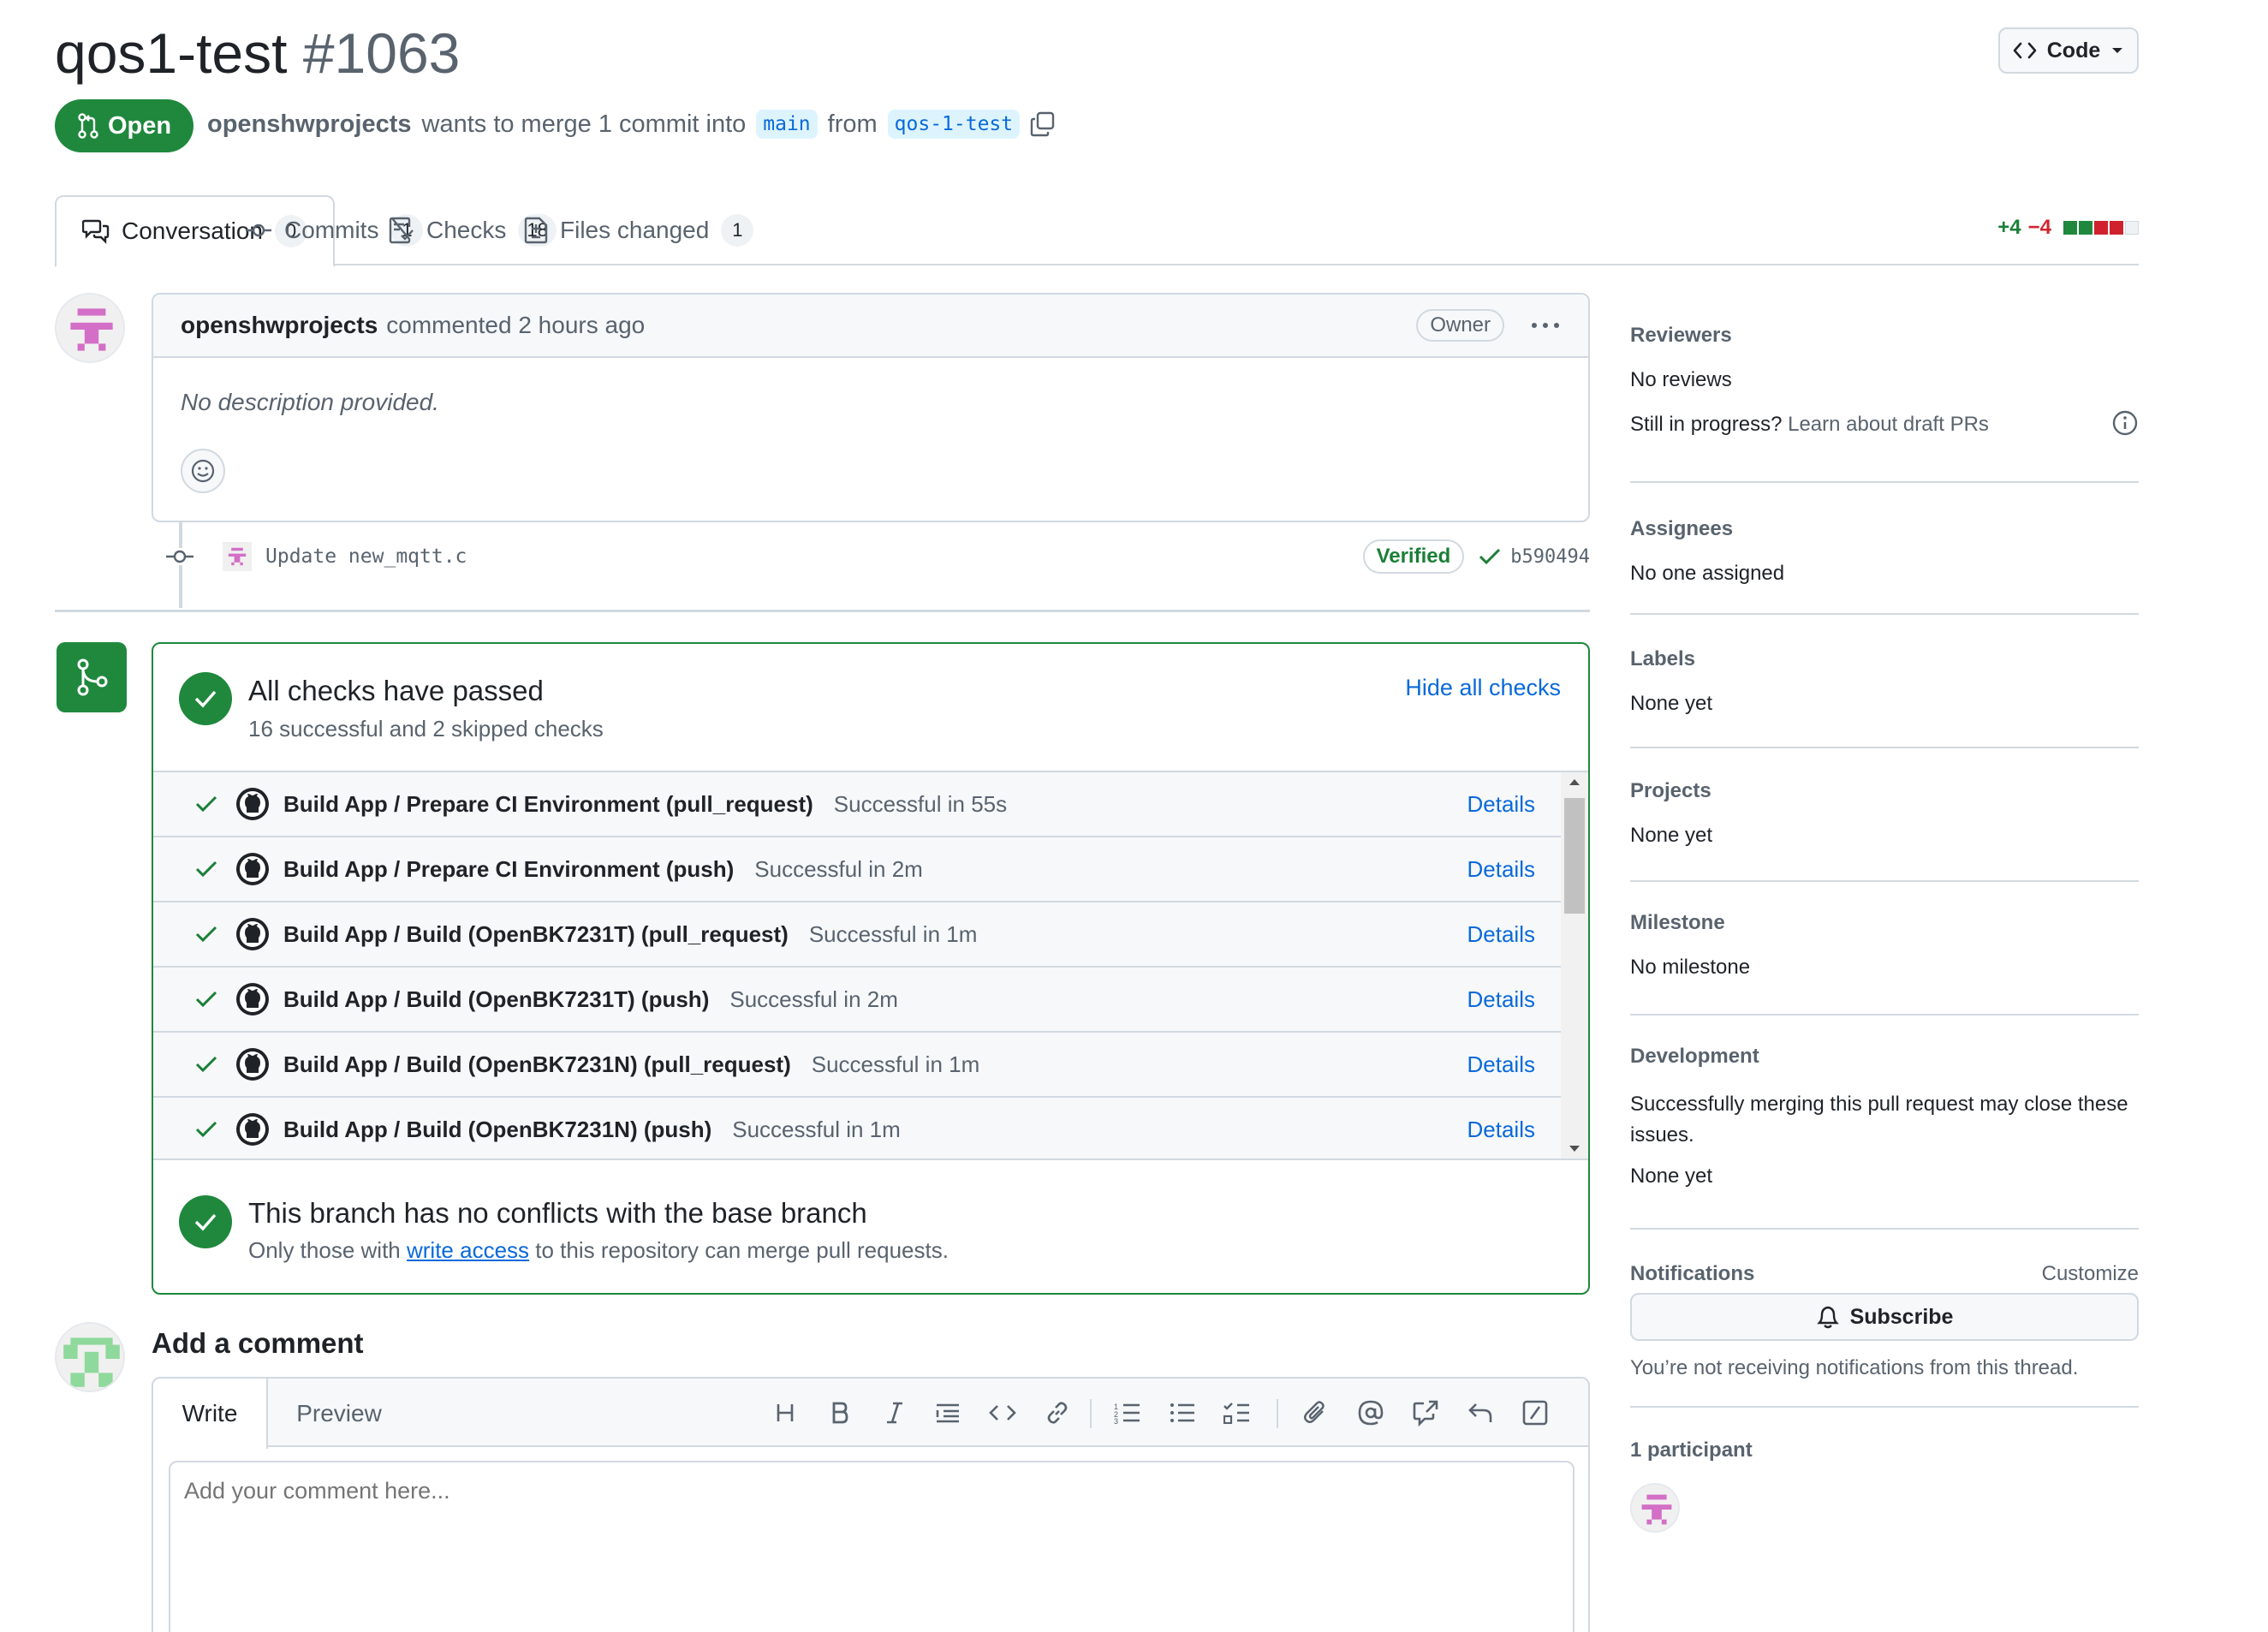 This screenshot has width=2268, height=1632. Describe the element at coordinates (1480, 1413) in the screenshot. I see `reply-icon` at that location.